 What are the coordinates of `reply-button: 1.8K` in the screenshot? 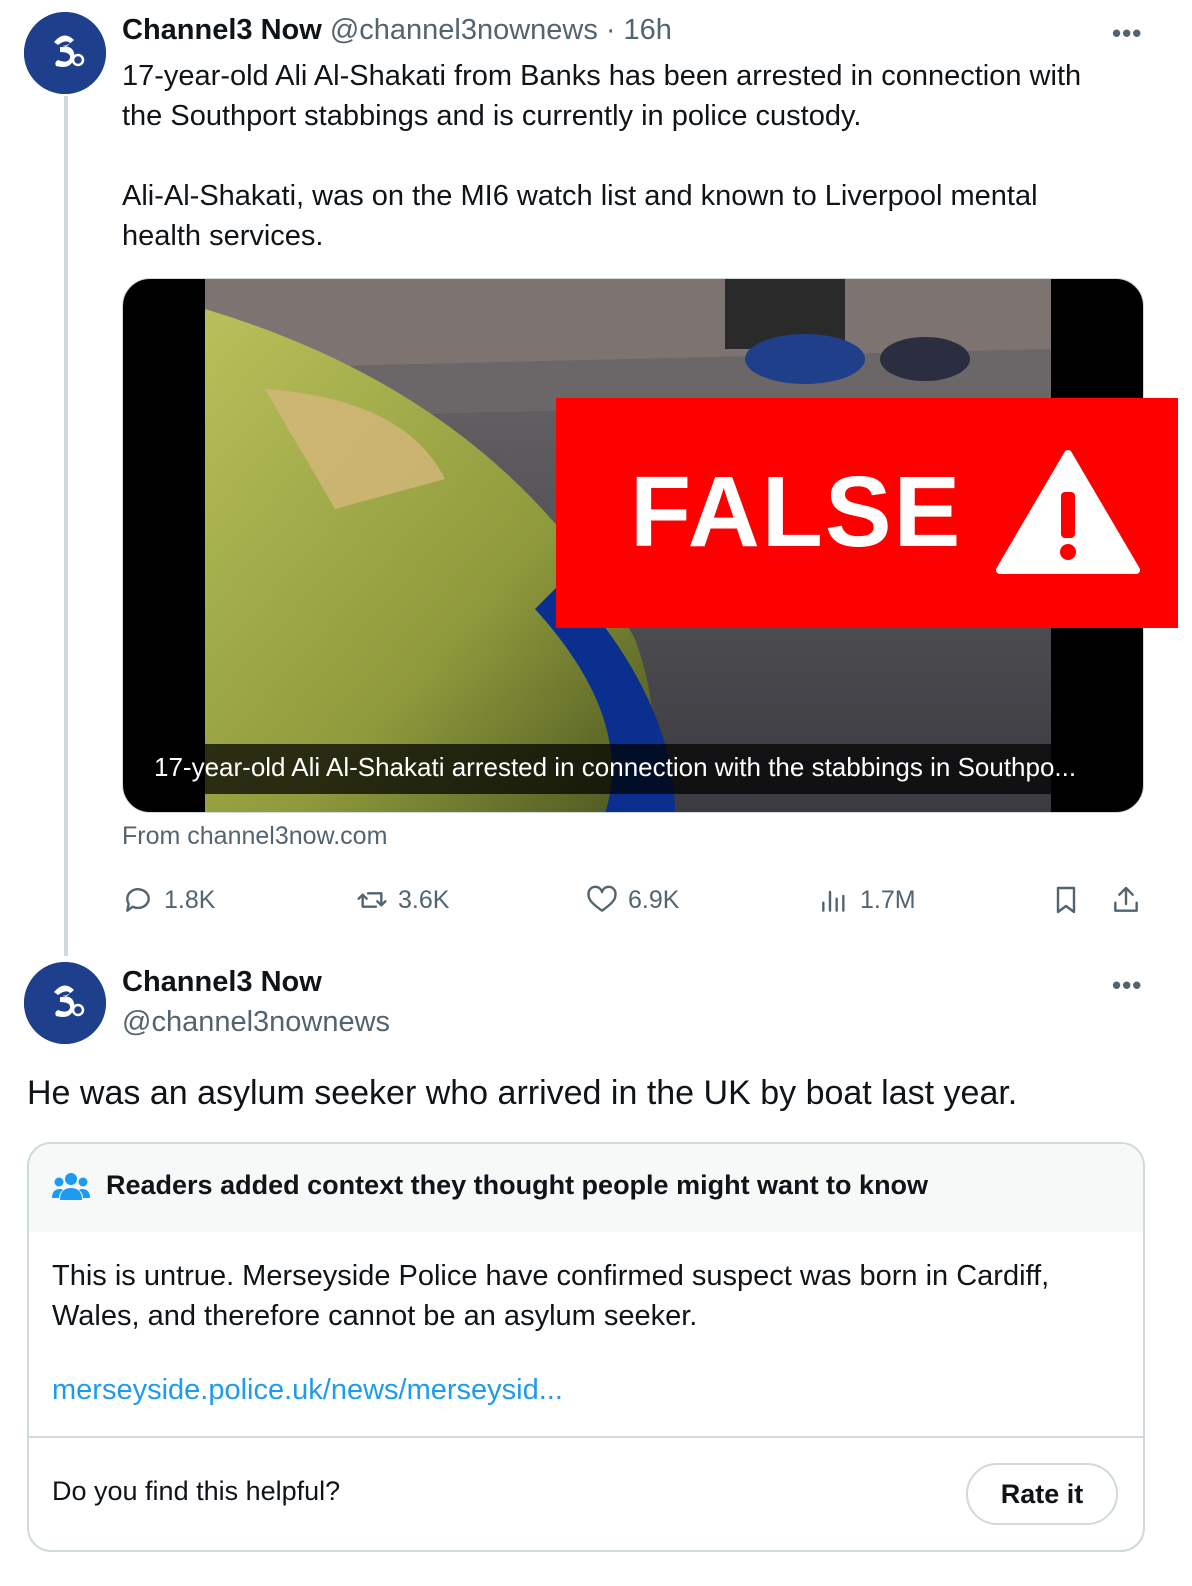 It's located at (168, 900).